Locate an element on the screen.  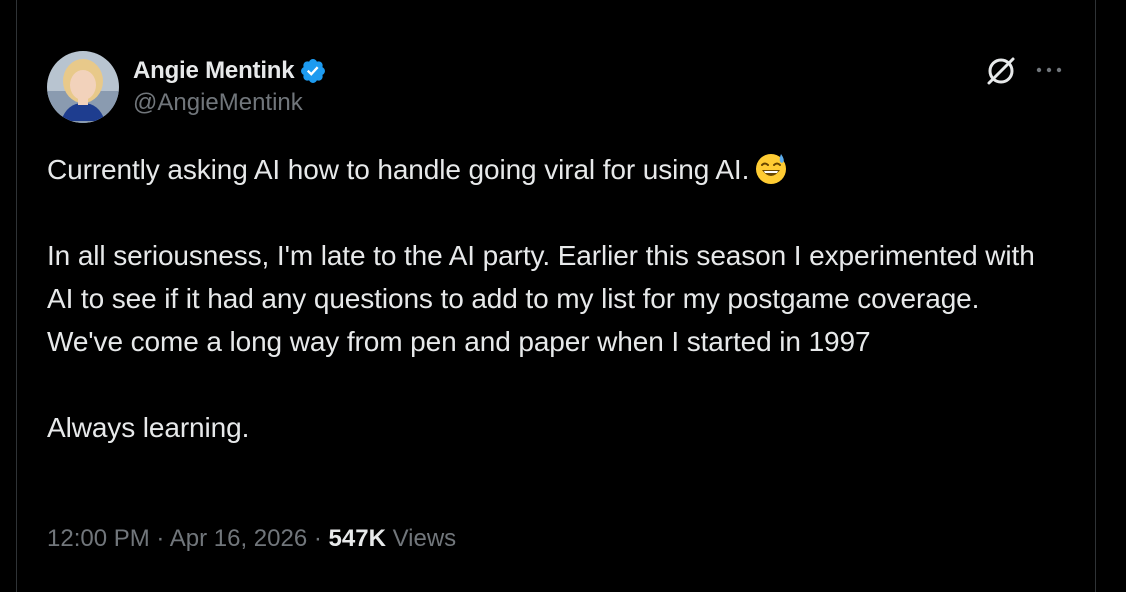
tweet-date: Apr 16, 2026 is located at coordinates (238, 538).